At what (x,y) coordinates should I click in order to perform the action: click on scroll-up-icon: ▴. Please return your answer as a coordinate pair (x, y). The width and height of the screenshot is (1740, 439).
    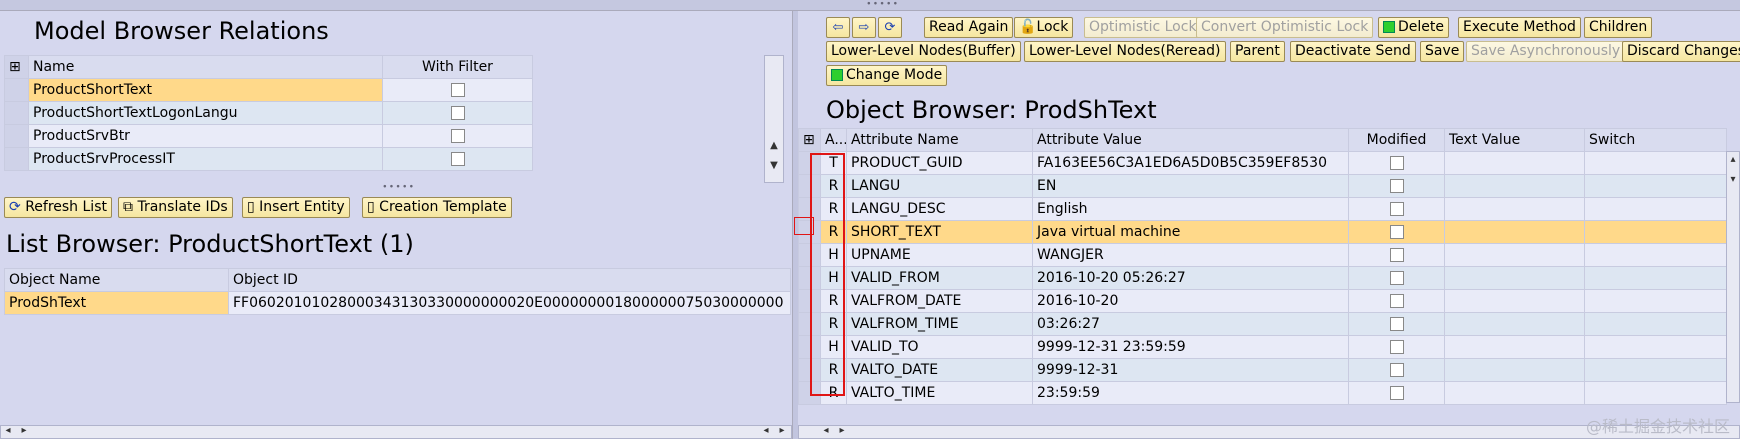
    Looking at the image, I should click on (1733, 159).